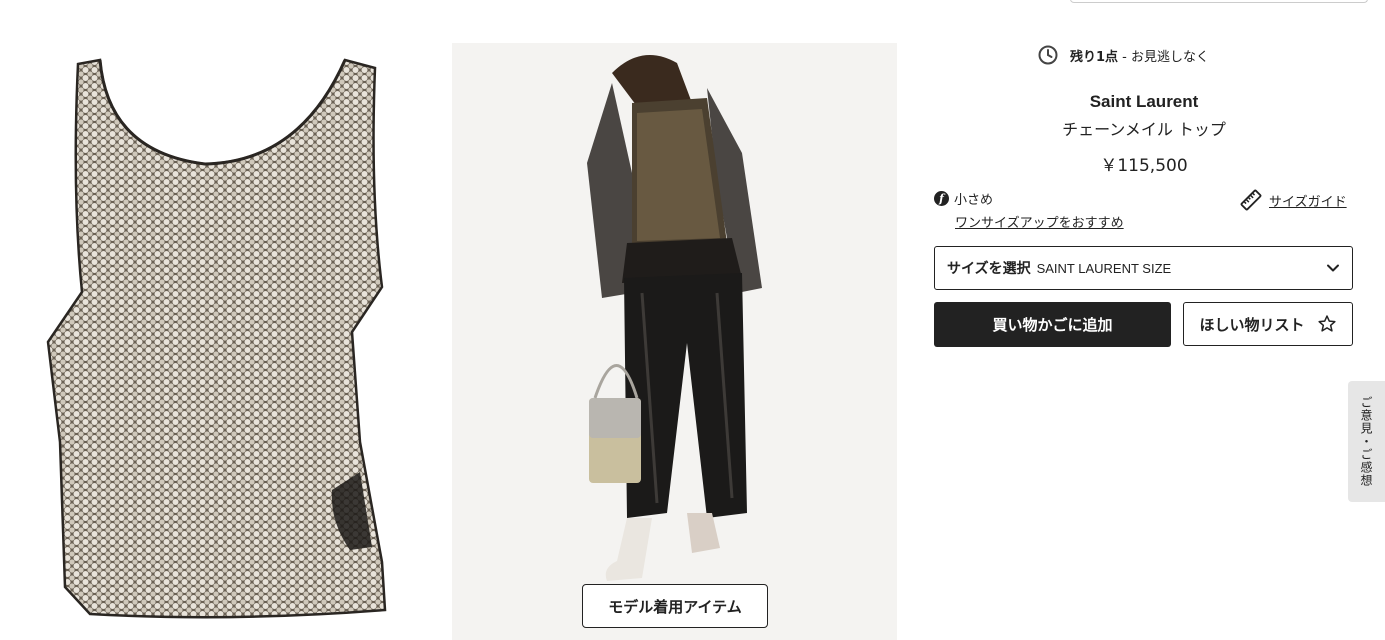 This screenshot has width=1385, height=640. I want to click on stock-count: 残り1点, so click(1094, 57).